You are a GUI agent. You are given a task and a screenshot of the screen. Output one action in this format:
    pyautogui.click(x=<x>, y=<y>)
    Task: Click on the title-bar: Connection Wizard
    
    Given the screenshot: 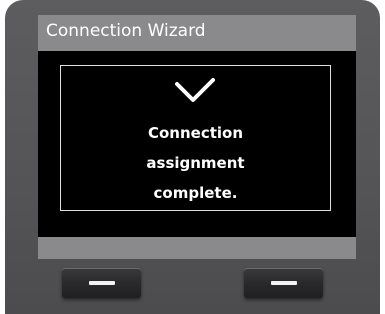 What is the action you would take?
    pyautogui.click(x=197, y=33)
    